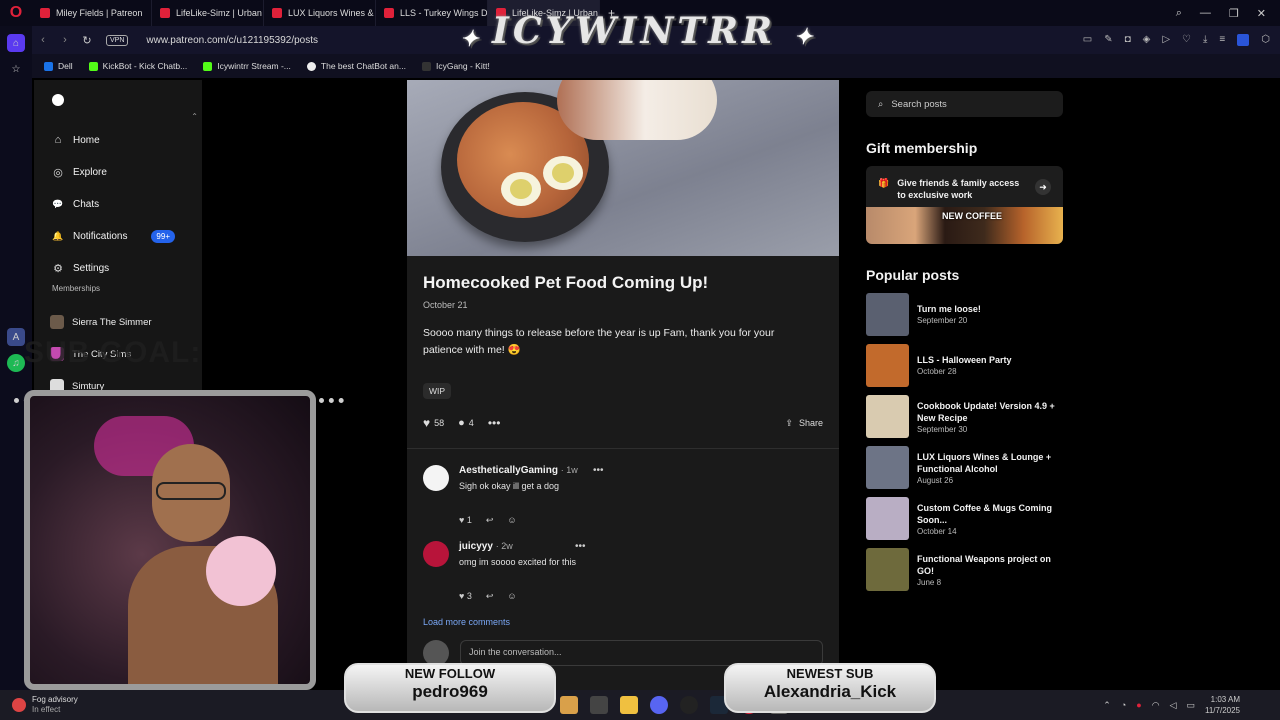 Image resolution: width=1280 pixels, height=720 pixels. Describe the element at coordinates (830, 691) in the screenshot. I see `newest-sub-name: Alexandria_Kick` at that location.